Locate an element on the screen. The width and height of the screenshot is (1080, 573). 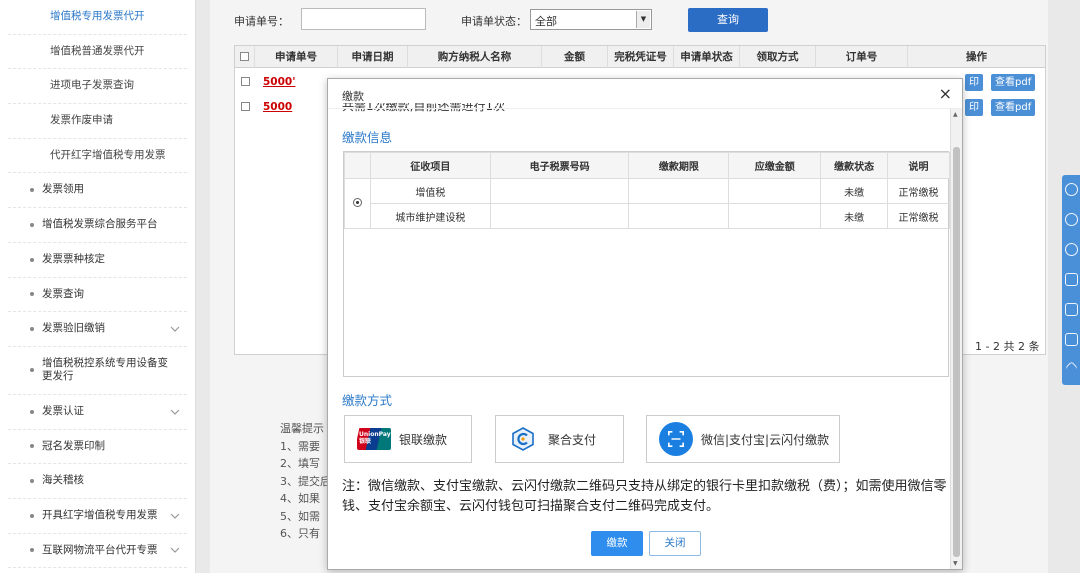
sidebar-item-label: 发票作废申请 is located at coordinates (81, 120).